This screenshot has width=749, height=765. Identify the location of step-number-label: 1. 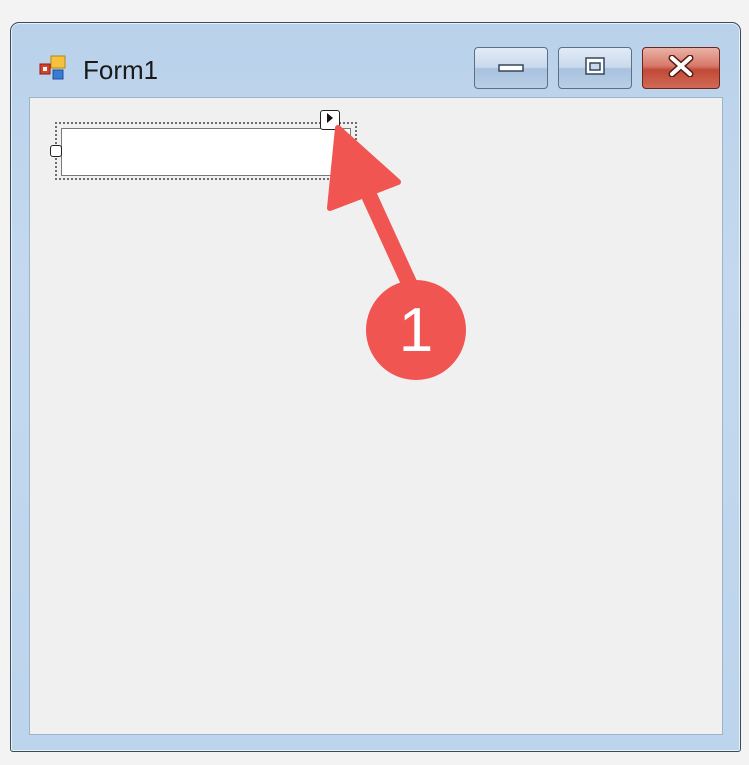
(416, 330).